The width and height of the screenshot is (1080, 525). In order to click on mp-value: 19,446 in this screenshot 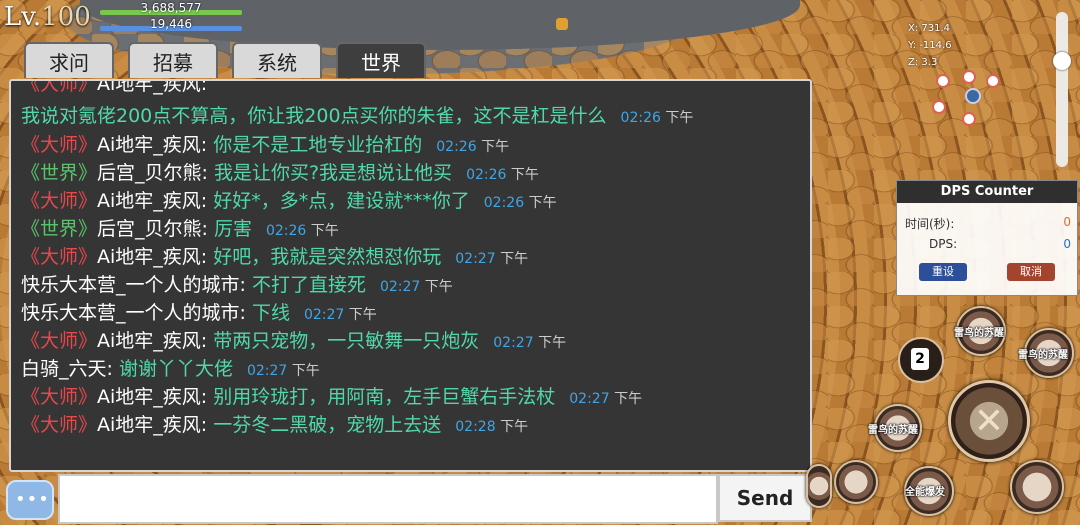, I will do `click(171, 24)`.